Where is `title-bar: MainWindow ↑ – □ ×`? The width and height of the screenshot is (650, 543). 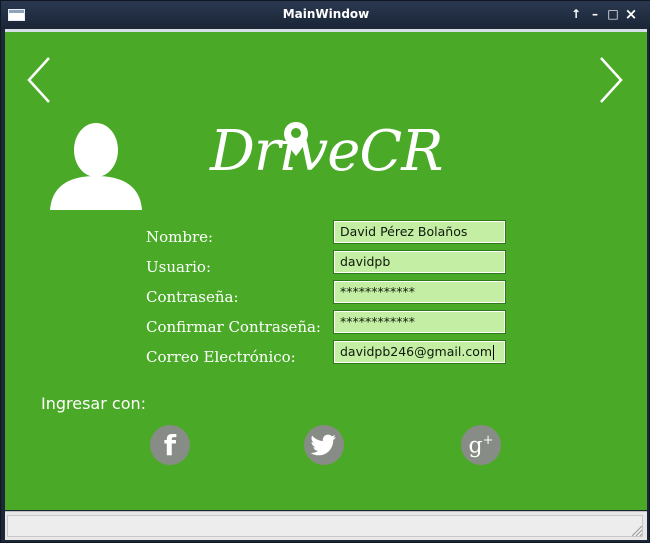 title-bar: MainWindow ↑ – □ × is located at coordinates (325, 15).